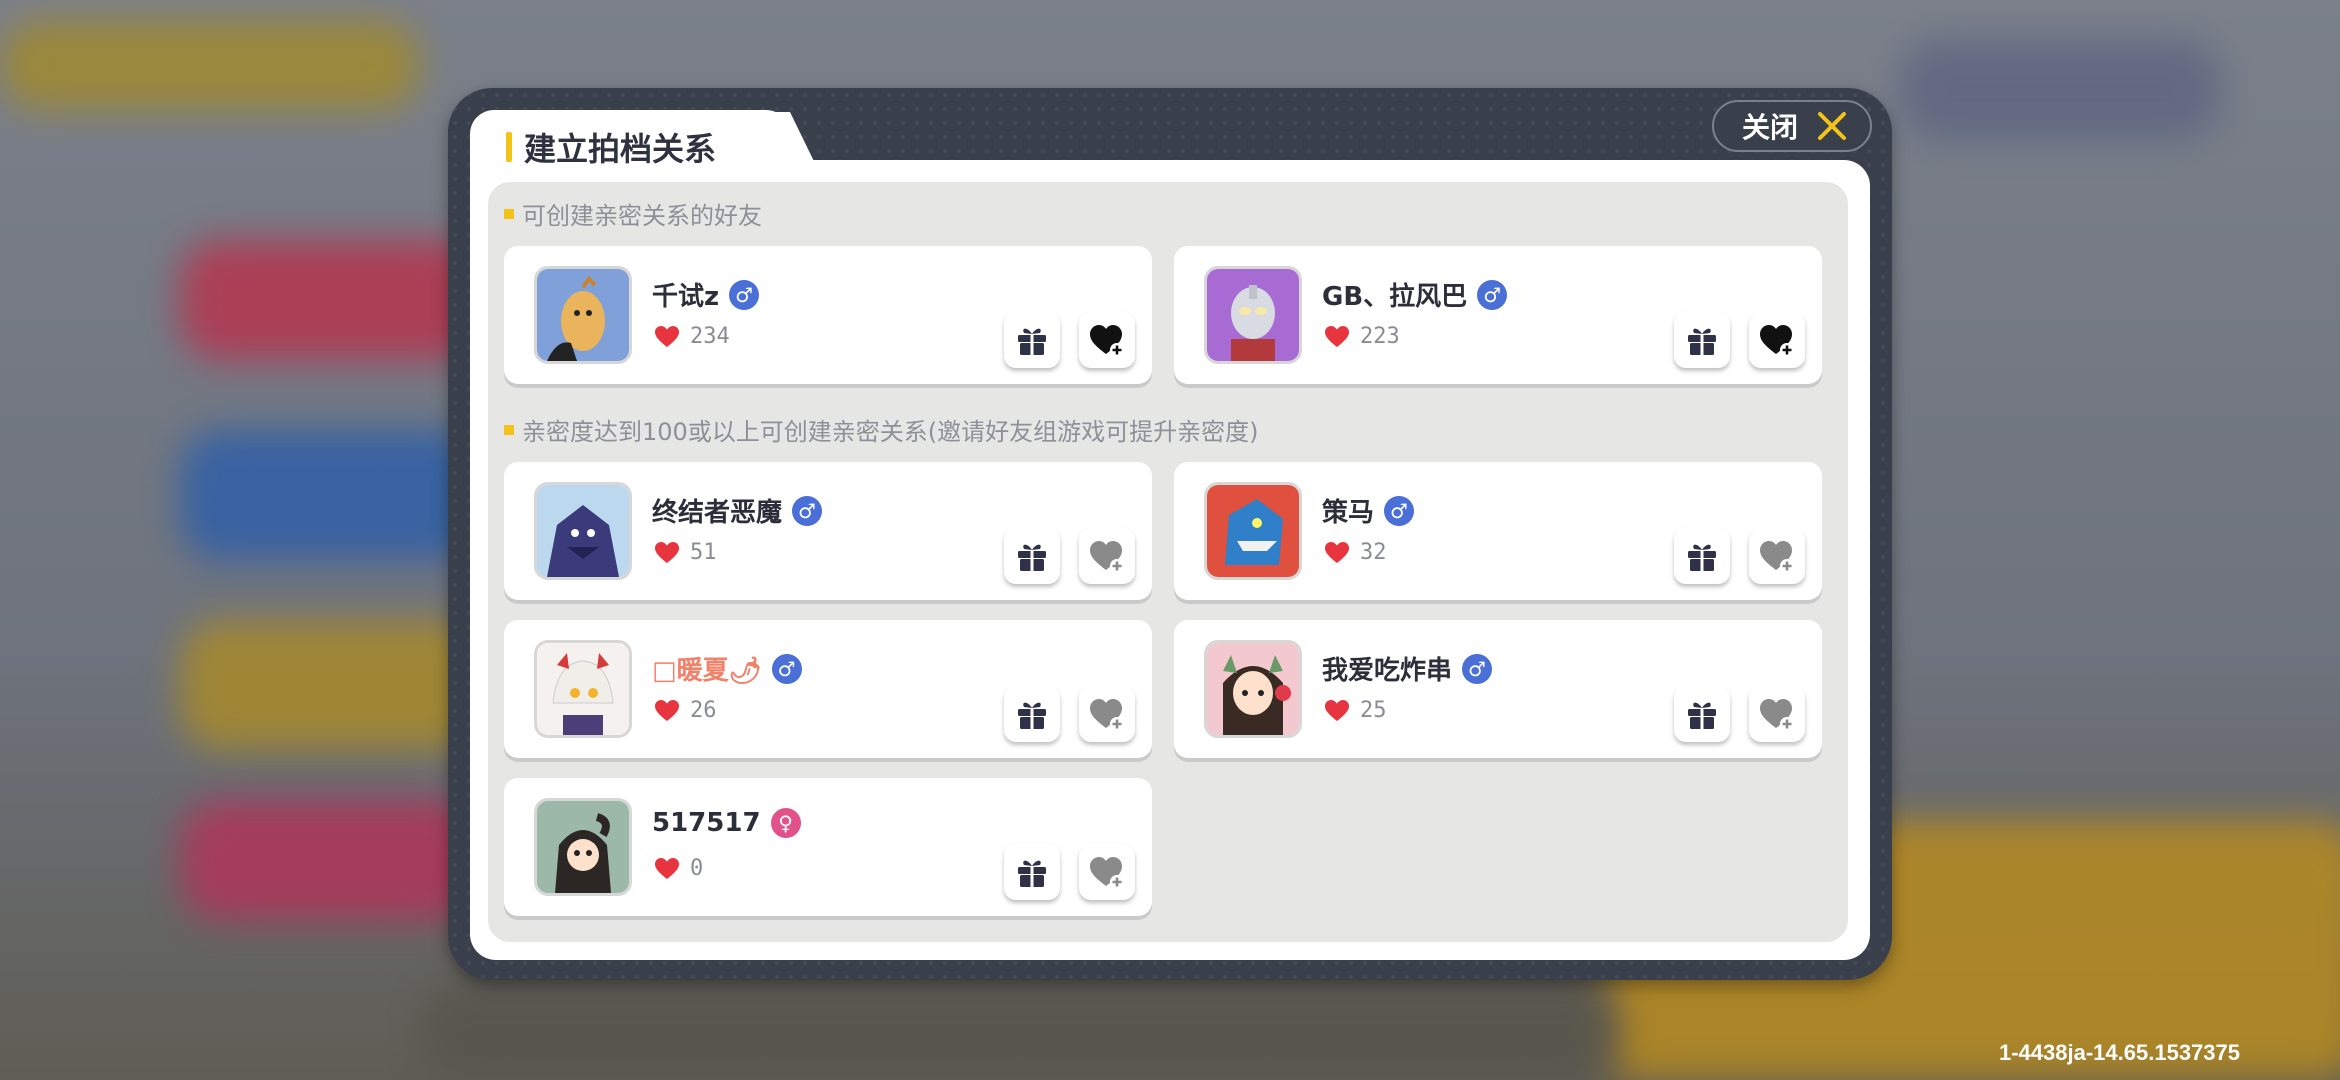  I want to click on affinity-value: 25, so click(1373, 710).